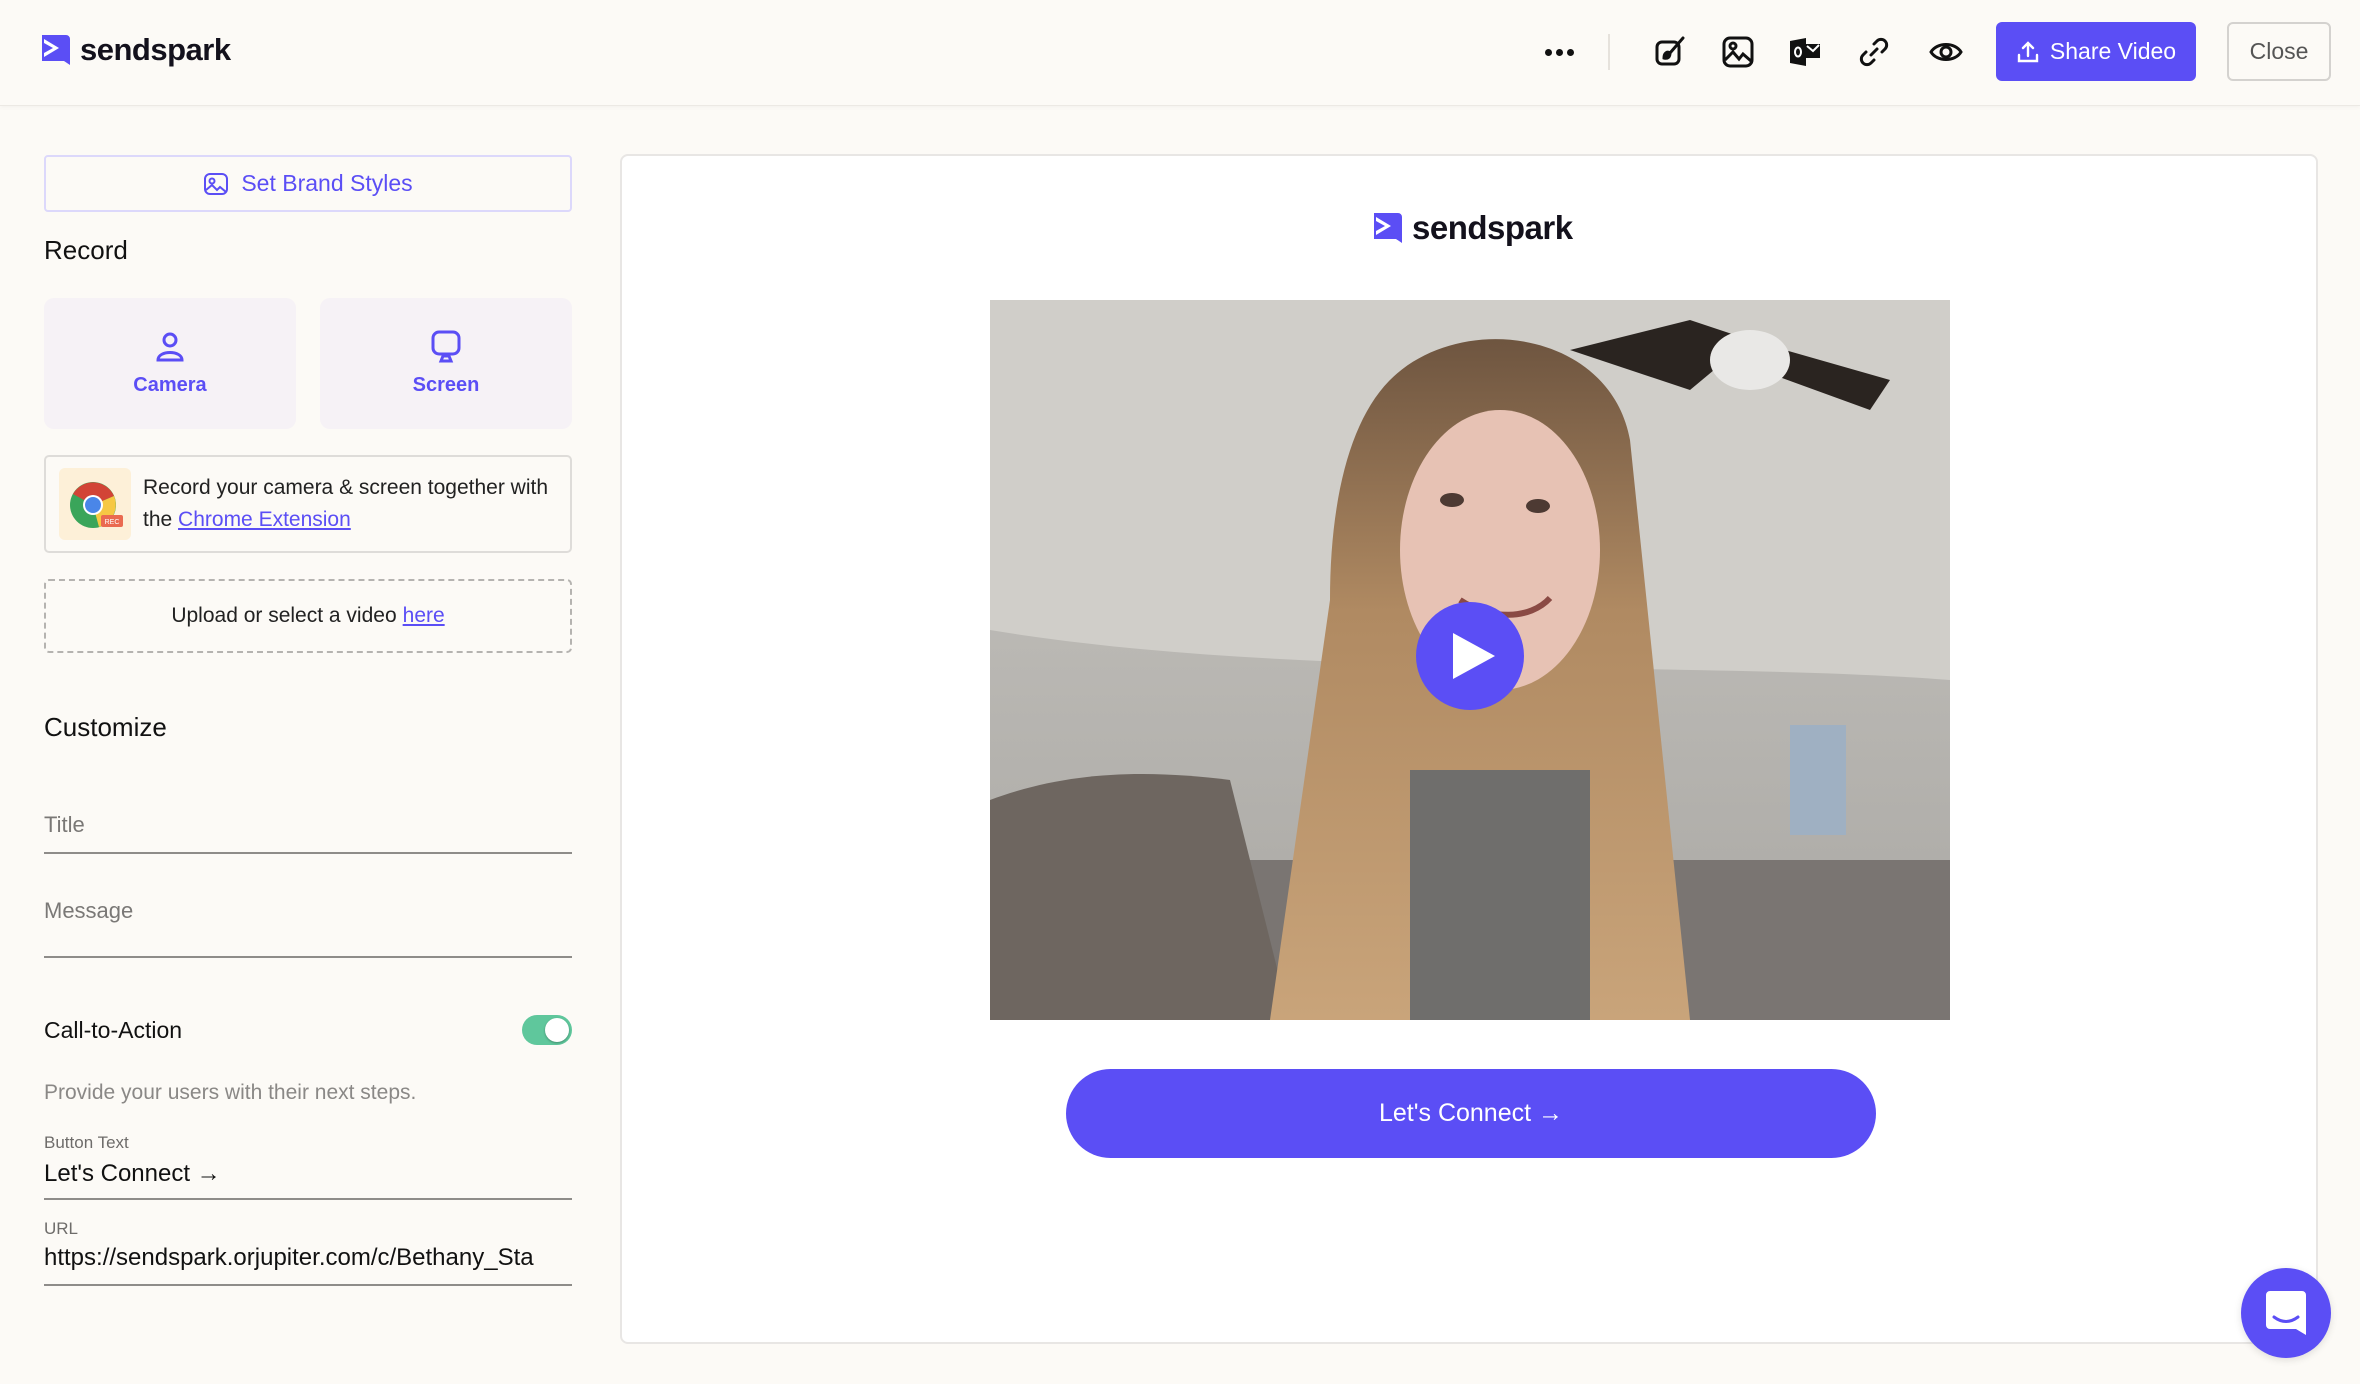 The image size is (2360, 1384). Describe the element at coordinates (2113, 51) in the screenshot. I see `share-video-label: Share Video` at that location.